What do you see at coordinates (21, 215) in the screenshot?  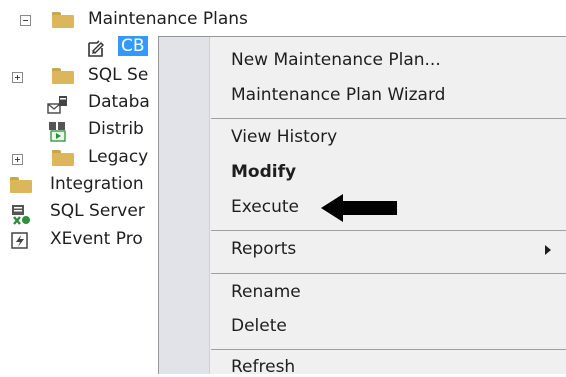 I see `sql-server-agent-icon` at bounding box center [21, 215].